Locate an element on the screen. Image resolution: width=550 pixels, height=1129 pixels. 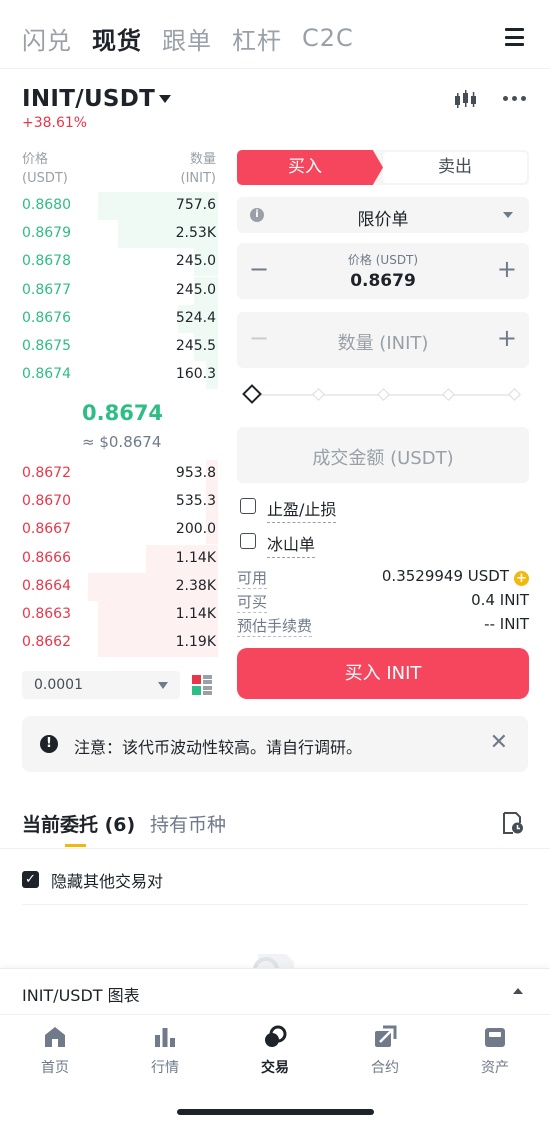
price-step-select: 0.0001 is located at coordinates (101, 685).